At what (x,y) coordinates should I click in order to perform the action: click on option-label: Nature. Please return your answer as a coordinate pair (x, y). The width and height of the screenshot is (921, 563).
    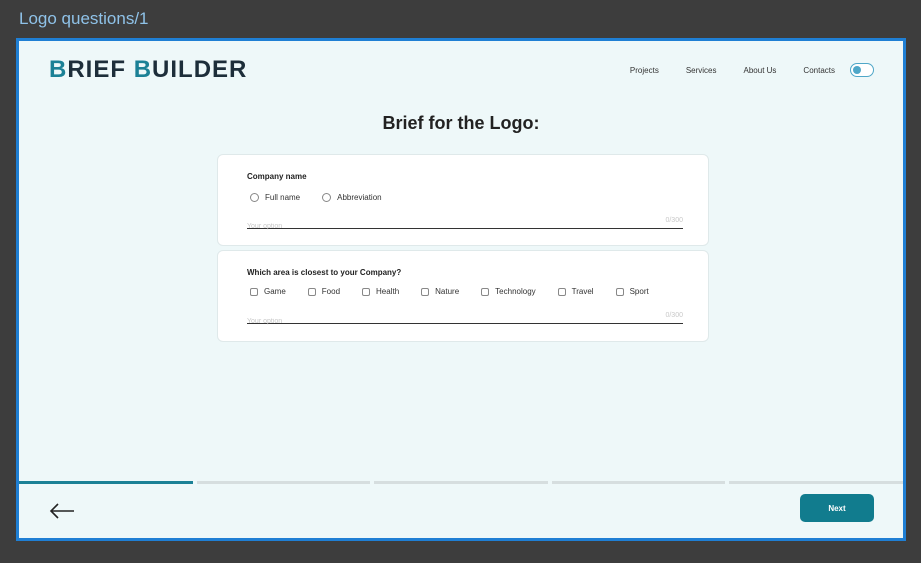
    Looking at the image, I should click on (447, 291).